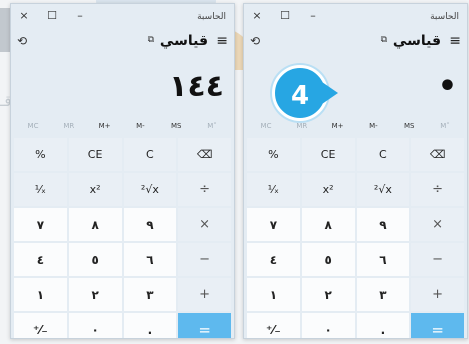 The image size is (469, 344). Describe the element at coordinates (69, 126) in the screenshot. I see `memory-recall-button: MR` at that location.